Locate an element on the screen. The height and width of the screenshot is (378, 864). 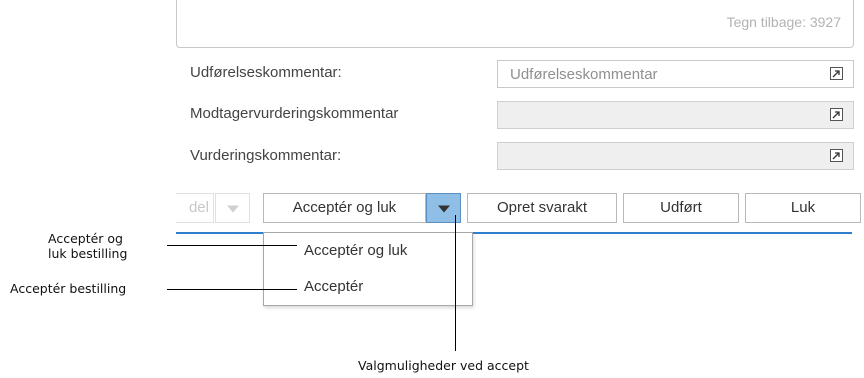
recipient-assessment-comment-label: Modtagervurderingskommentar is located at coordinates (294, 113).